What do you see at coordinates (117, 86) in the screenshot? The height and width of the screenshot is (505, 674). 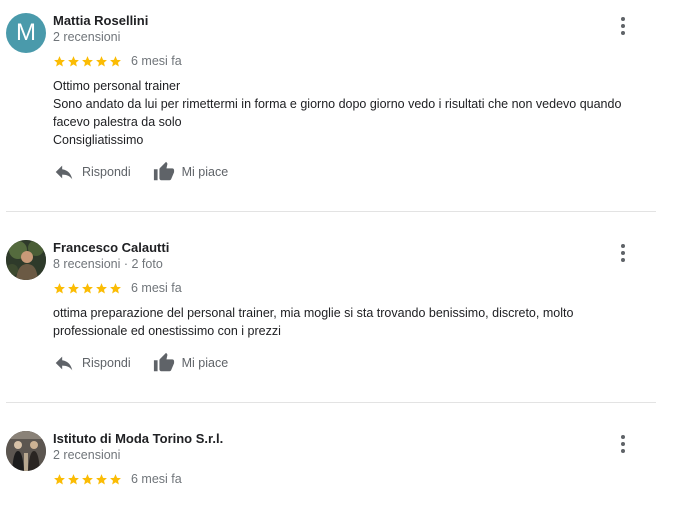 I see `review-text-line: Ottimo personal trainer` at bounding box center [117, 86].